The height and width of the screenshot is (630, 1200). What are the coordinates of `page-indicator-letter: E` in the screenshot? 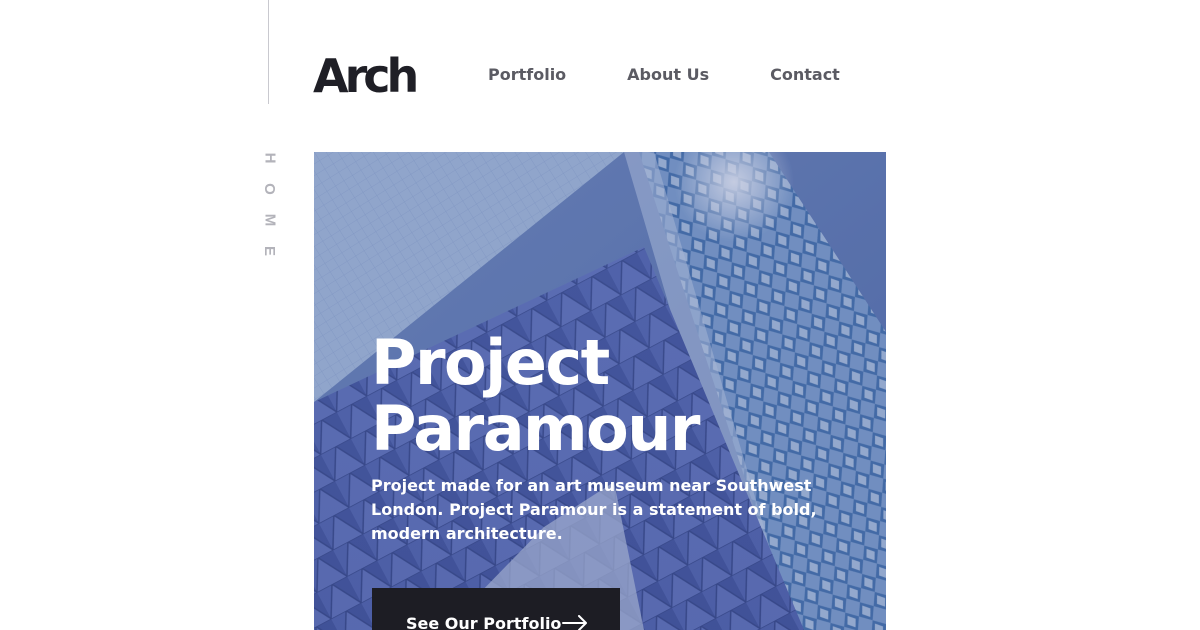 It's located at (269, 251).